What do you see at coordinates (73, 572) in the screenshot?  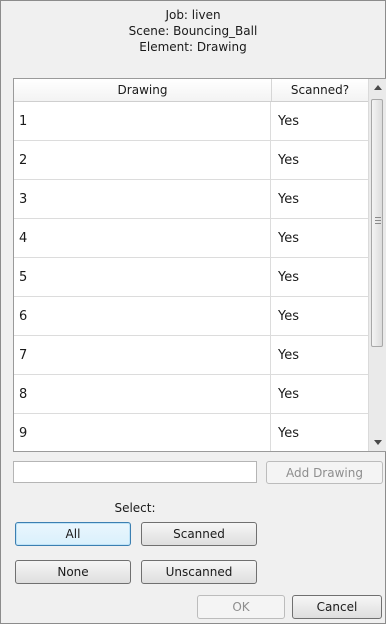 I see `select-none-button: None` at bounding box center [73, 572].